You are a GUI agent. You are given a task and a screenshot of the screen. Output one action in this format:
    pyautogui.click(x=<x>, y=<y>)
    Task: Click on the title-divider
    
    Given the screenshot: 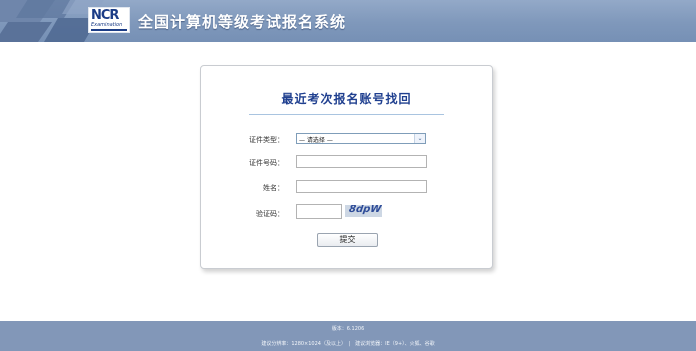 What is the action you would take?
    pyautogui.click(x=346, y=114)
    